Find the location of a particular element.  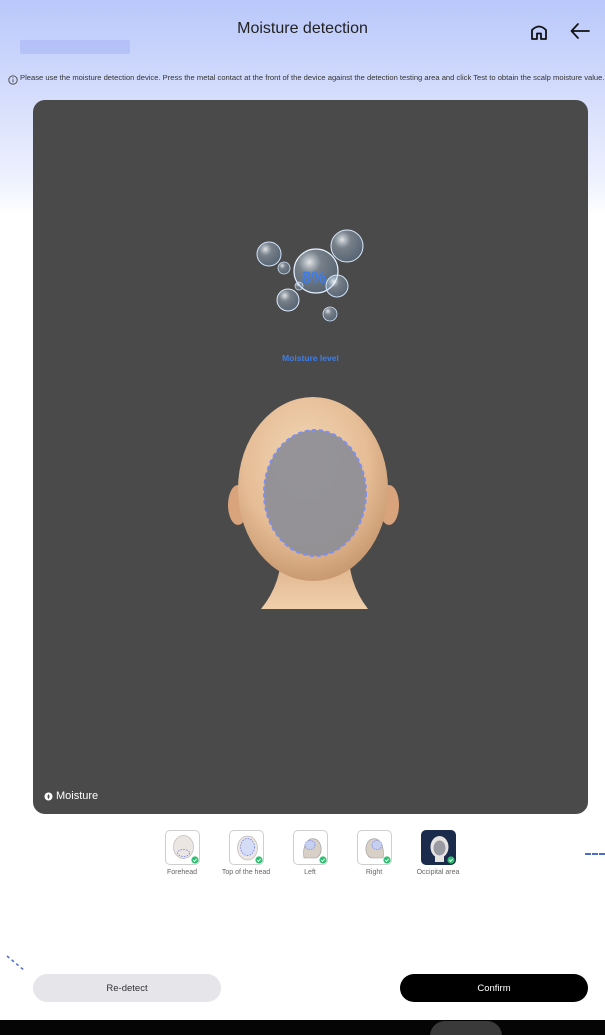

arrow-left-icon is located at coordinates (580, 31).